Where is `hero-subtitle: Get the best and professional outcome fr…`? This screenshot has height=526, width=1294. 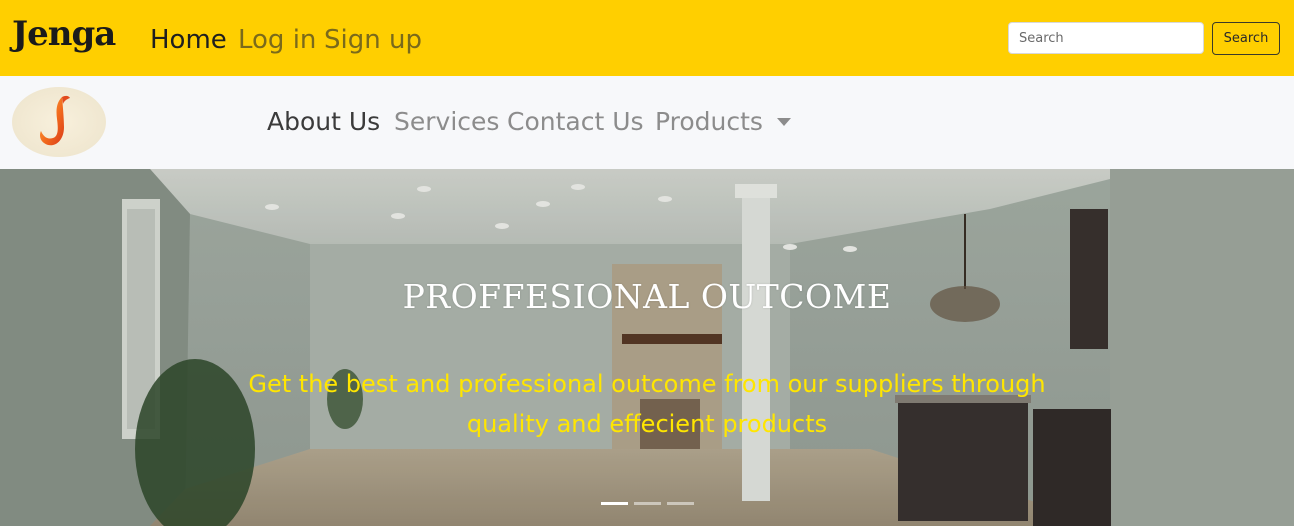 hero-subtitle: Get the best and professional outcome fr… is located at coordinates (647, 404).